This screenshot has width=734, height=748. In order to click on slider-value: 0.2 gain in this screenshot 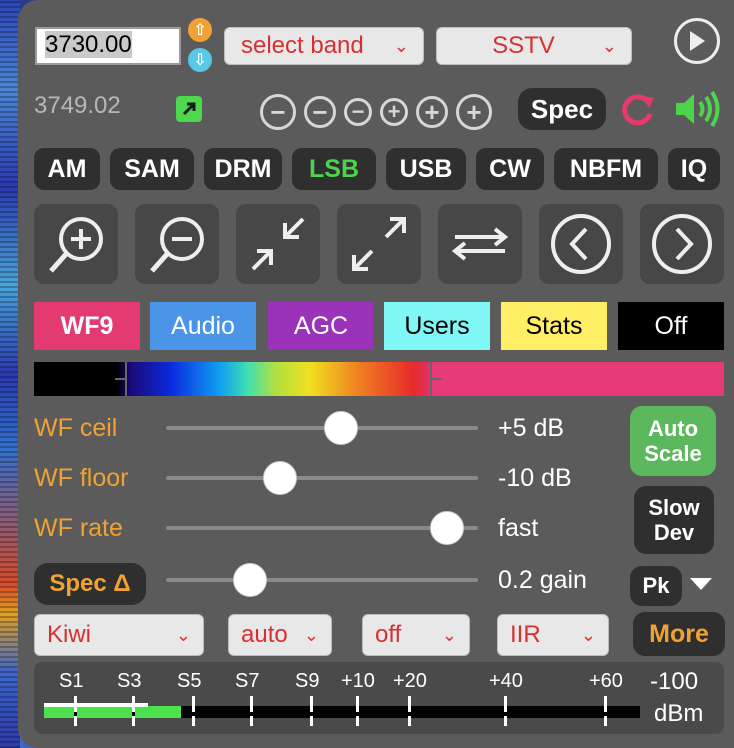, I will do `click(542, 580)`.